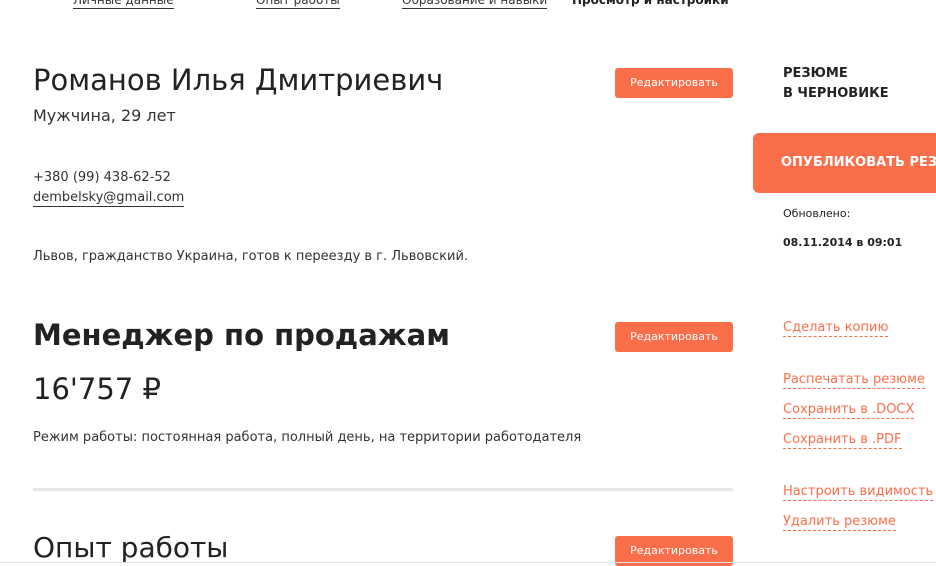  I want to click on tab-education-skills: Образование и навыки, so click(475, 4).